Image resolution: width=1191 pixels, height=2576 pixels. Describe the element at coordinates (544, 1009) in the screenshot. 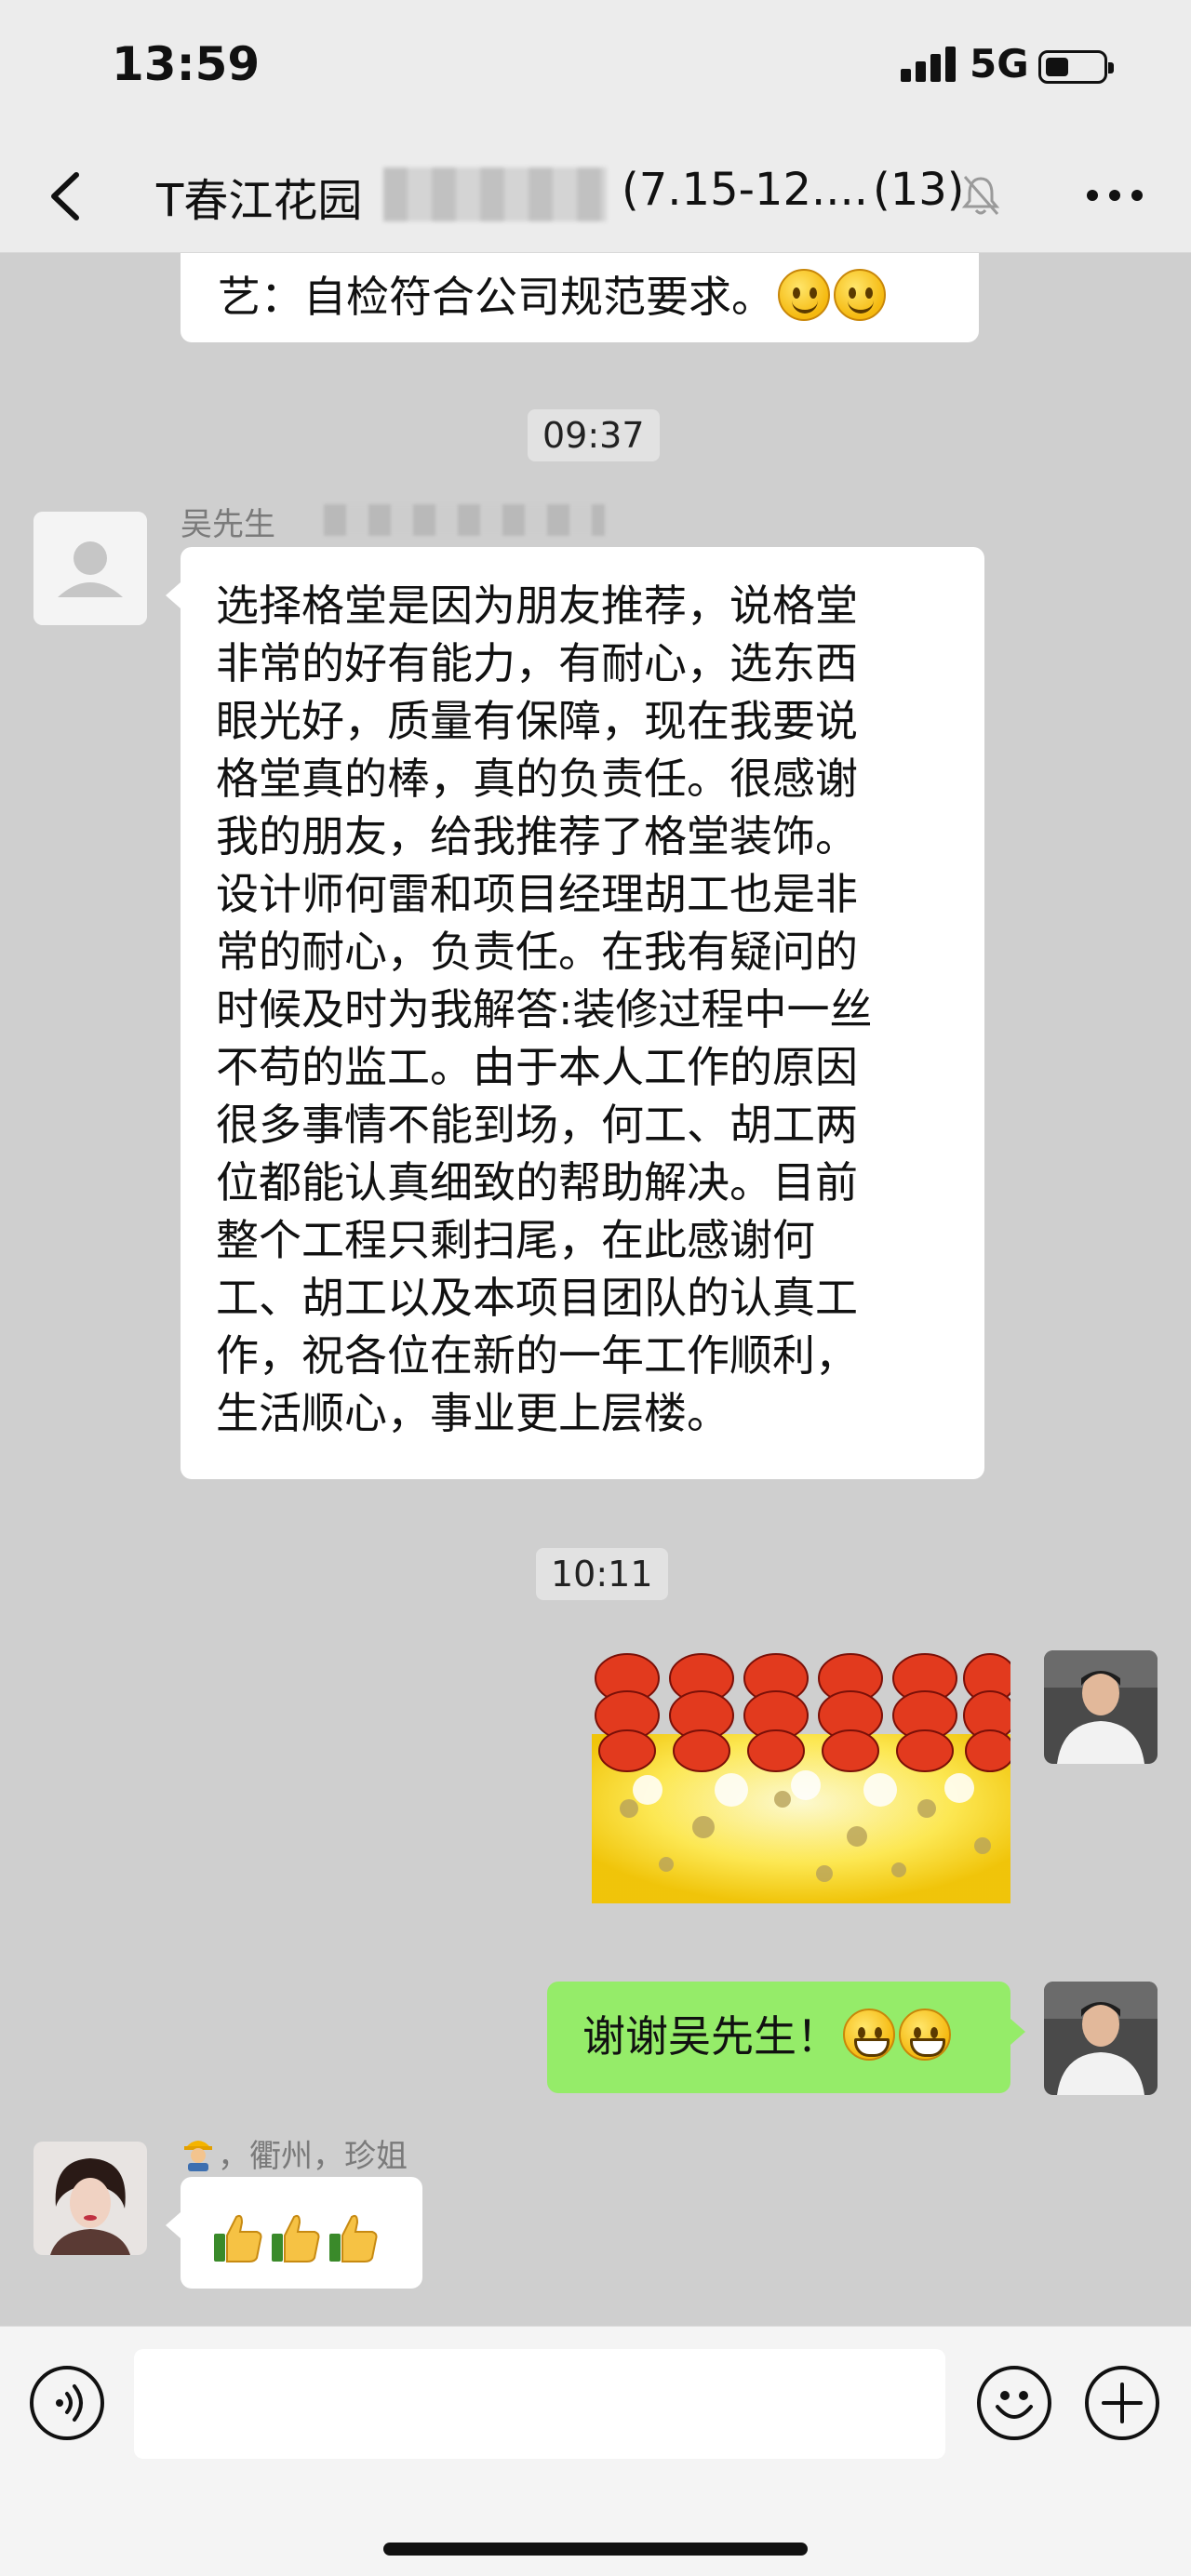

I see `message-line: 时候及时为我解答:装修过程中一丝` at that location.